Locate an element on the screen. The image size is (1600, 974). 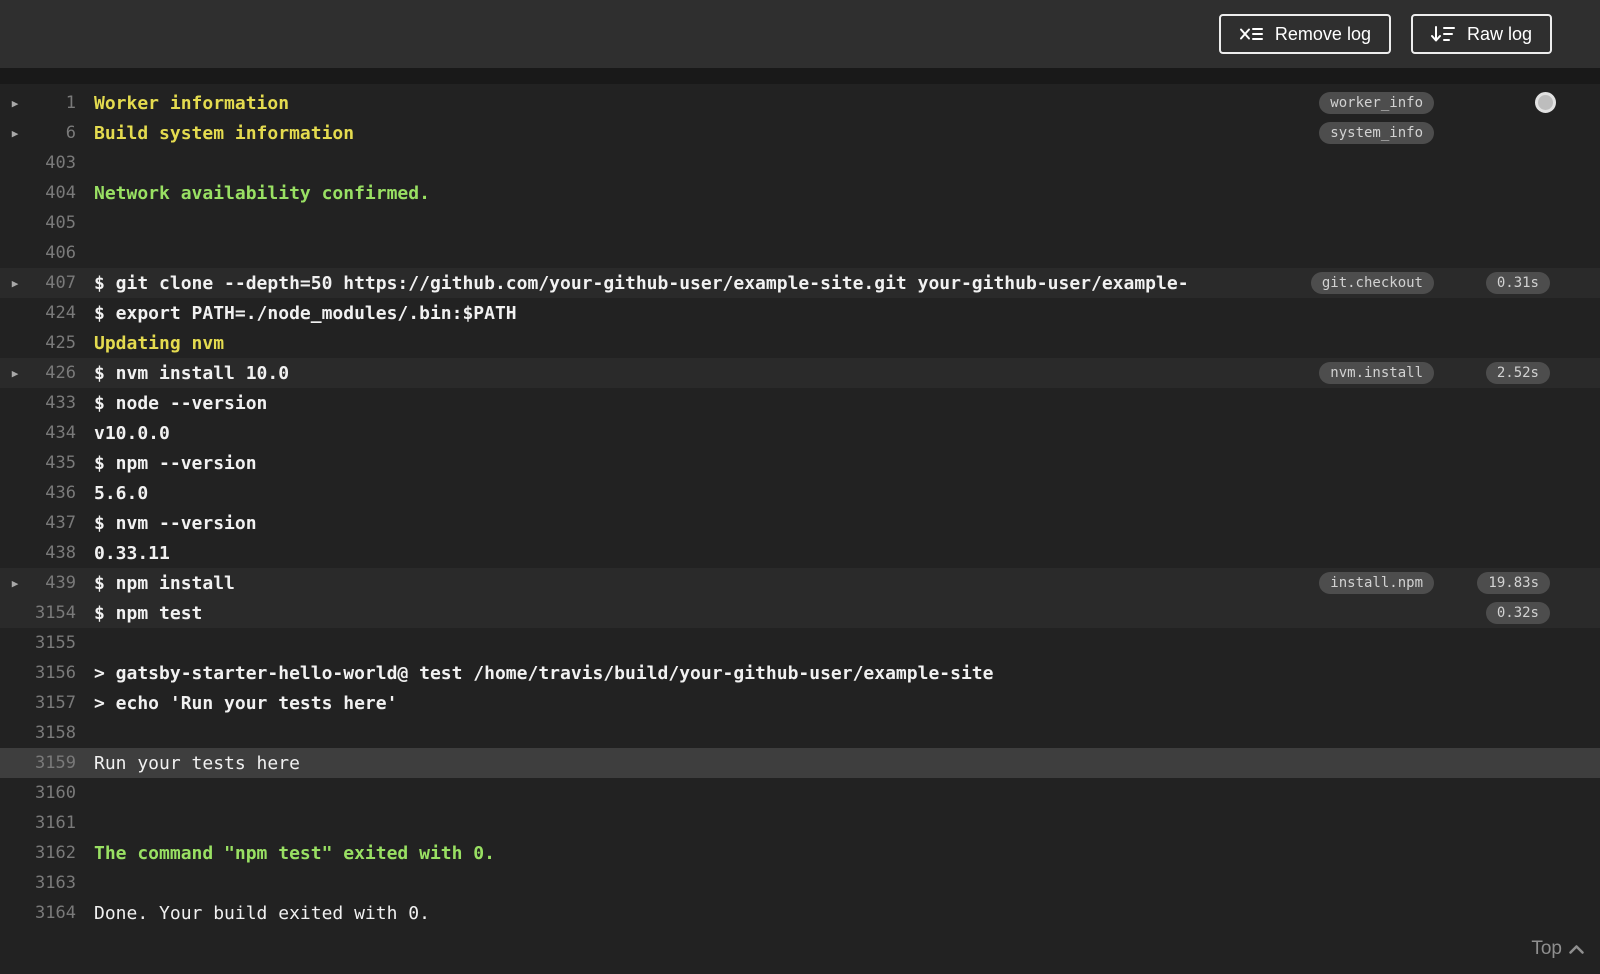
log-text: Build system information is located at coordinates (224, 133).